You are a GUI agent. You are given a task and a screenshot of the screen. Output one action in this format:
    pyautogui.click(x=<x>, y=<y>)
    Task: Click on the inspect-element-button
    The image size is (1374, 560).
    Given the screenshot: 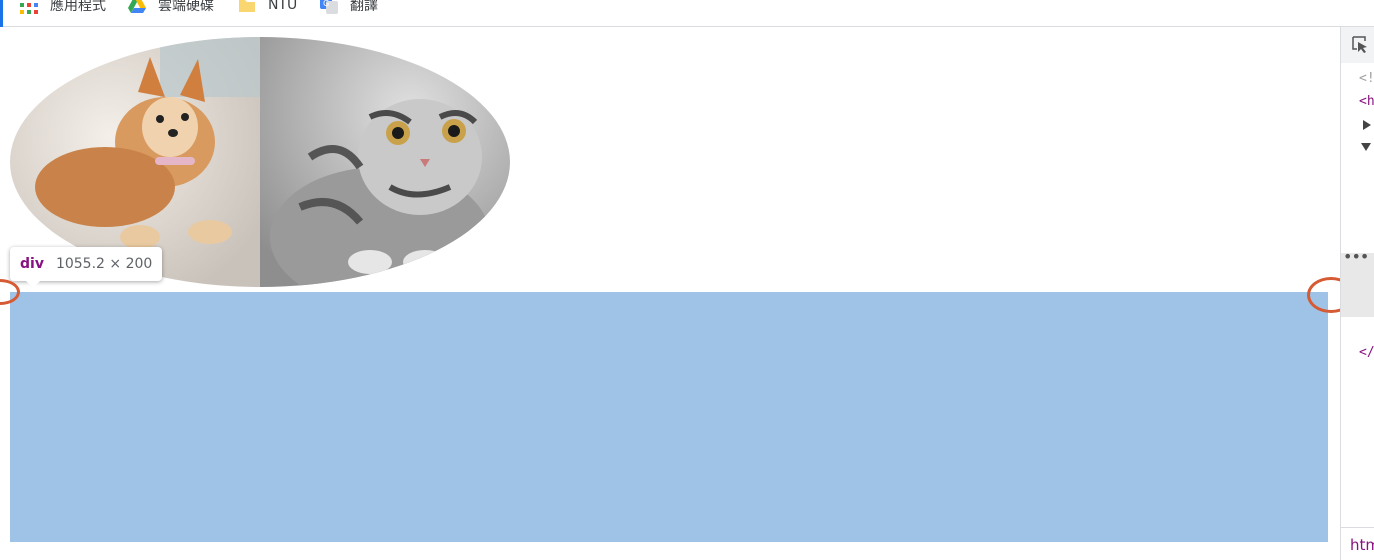 What is the action you would take?
    pyautogui.click(x=1357, y=45)
    